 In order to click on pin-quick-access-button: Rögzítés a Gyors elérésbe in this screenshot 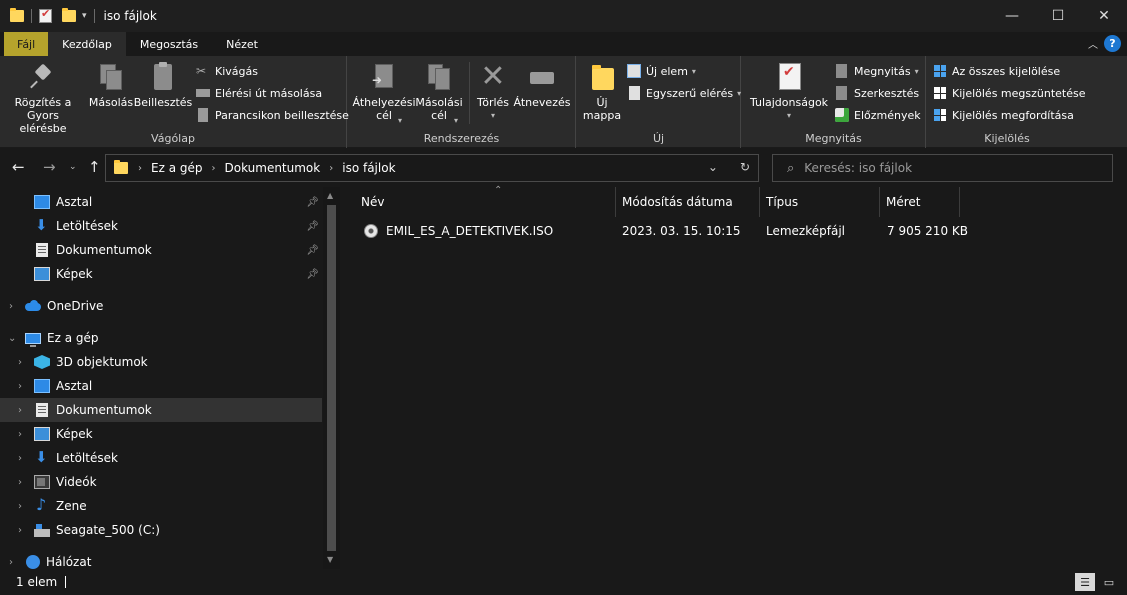, I will do `click(43, 98)`.